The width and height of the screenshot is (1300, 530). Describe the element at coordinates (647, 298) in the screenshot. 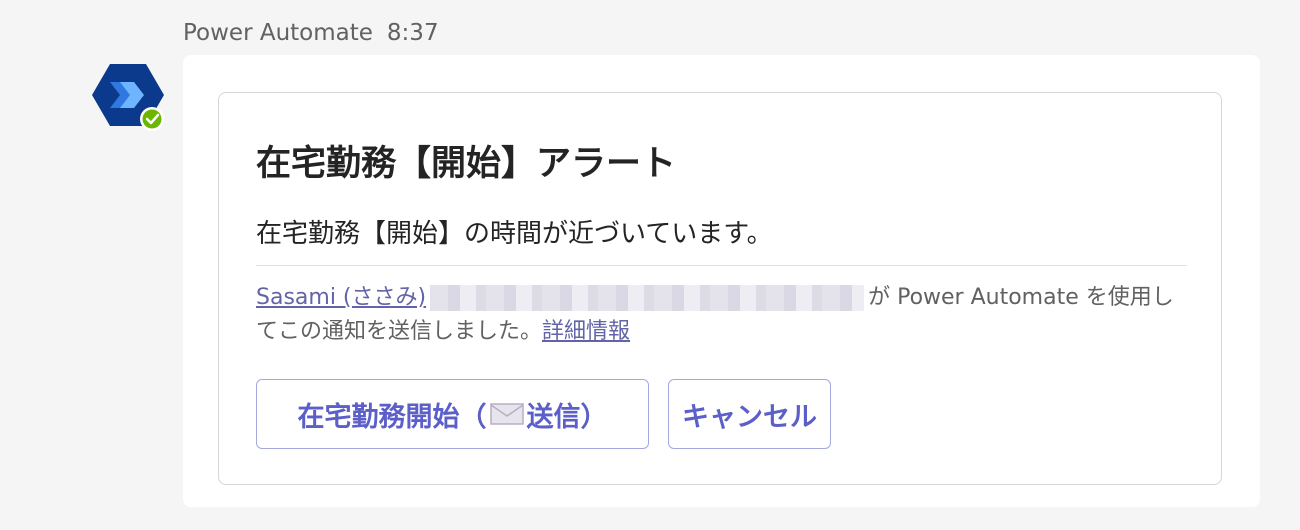

I see `redacted-text` at that location.